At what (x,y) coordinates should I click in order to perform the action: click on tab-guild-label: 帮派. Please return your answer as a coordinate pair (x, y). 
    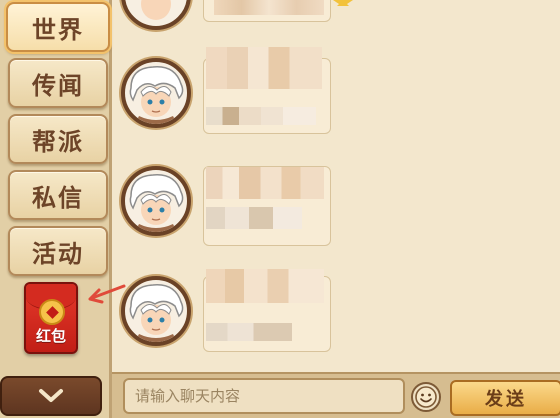
    Looking at the image, I should click on (58, 141).